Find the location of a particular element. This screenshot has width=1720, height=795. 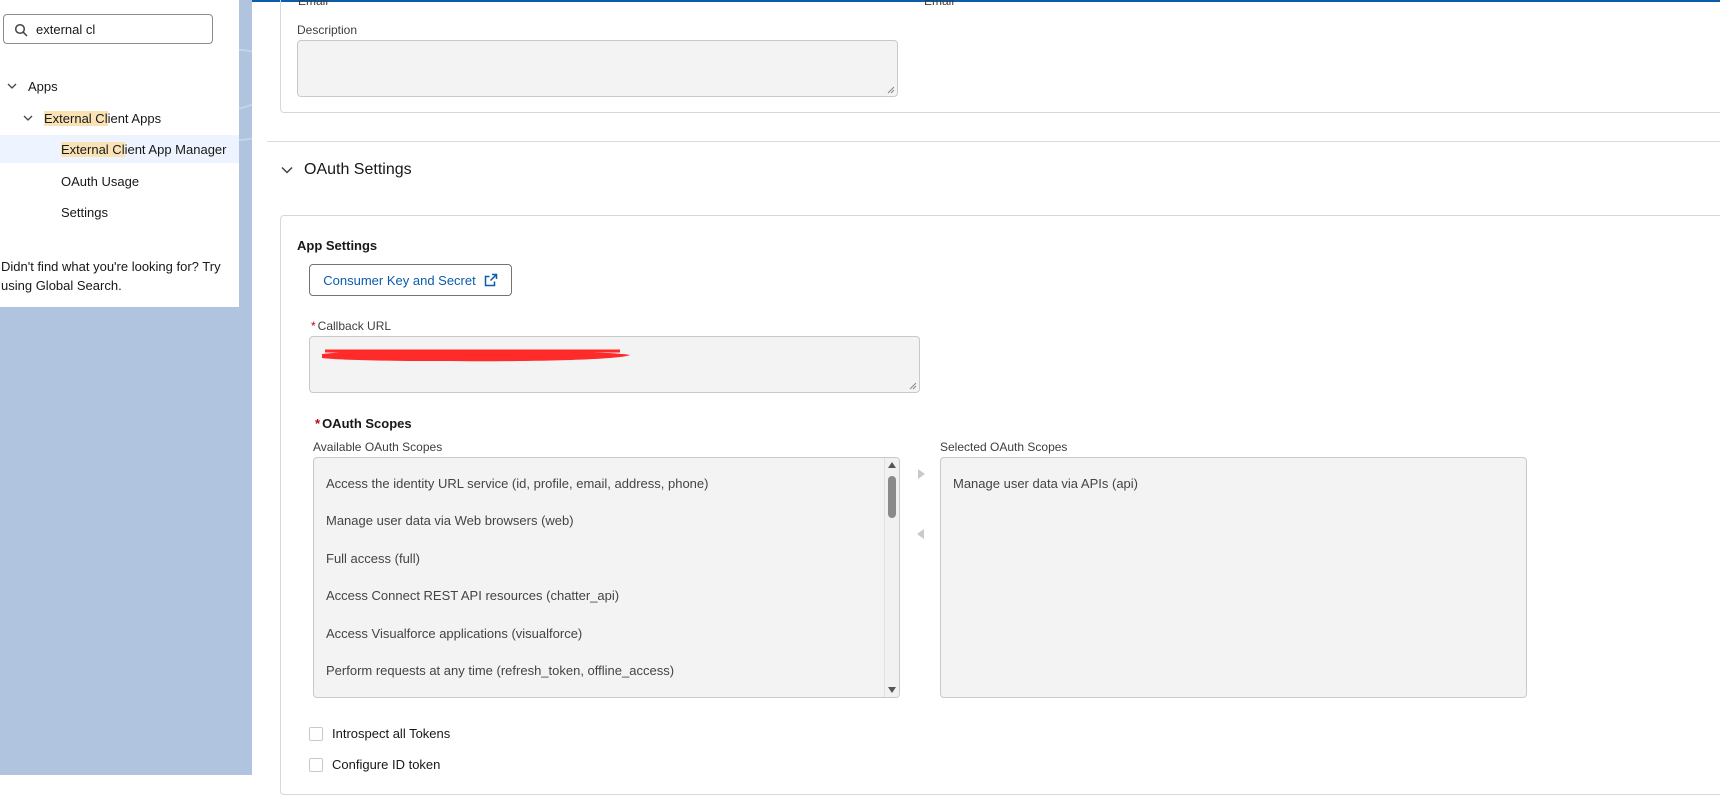

external-link-icon is located at coordinates (490, 280).